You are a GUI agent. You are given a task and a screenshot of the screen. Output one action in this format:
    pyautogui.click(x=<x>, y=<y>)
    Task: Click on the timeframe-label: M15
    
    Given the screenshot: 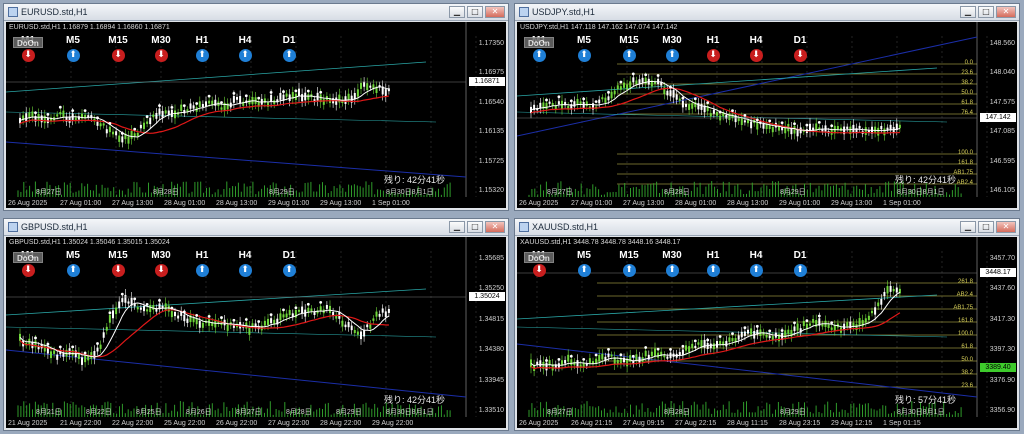 What is the action you would take?
    pyautogui.click(x=629, y=40)
    